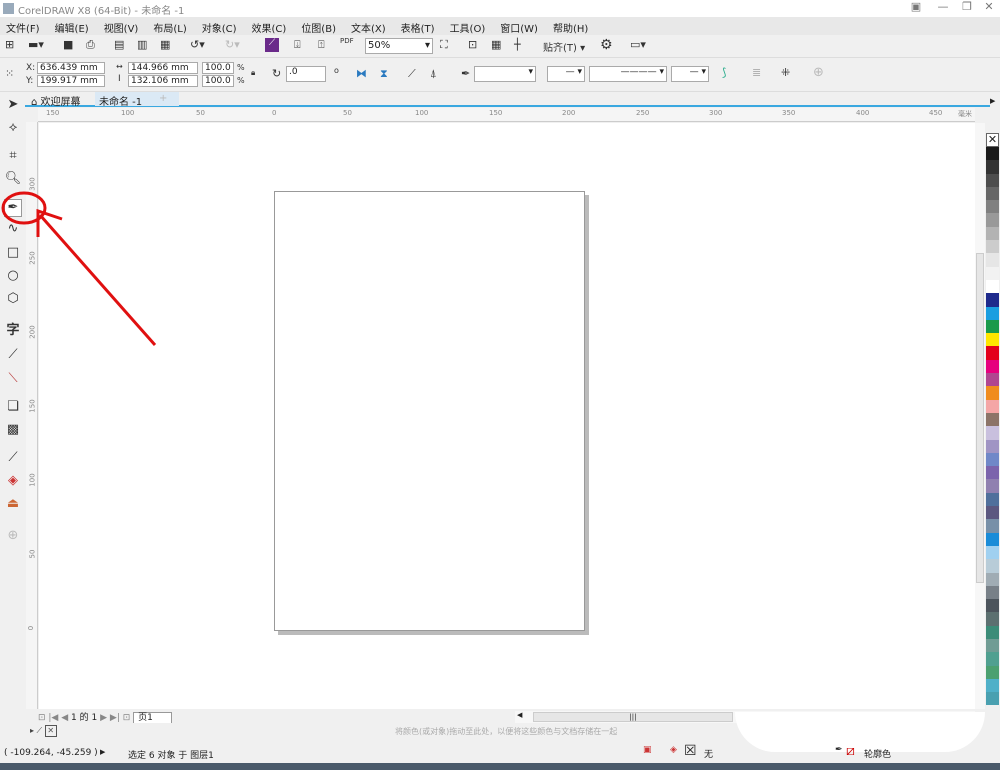 This screenshot has width=1000, height=770. I want to click on search-content-icon: ⟋, so click(272, 45).